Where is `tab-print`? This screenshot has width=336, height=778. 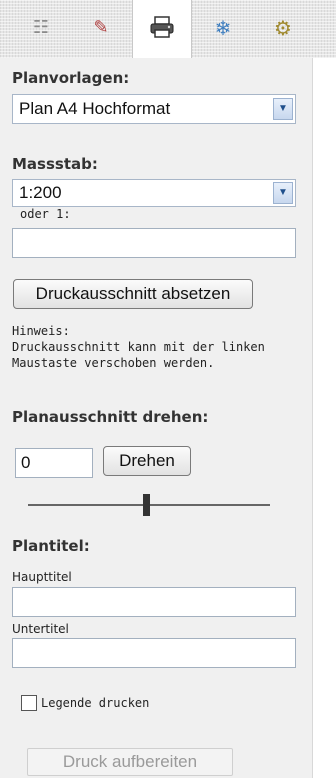
tab-print is located at coordinates (162, 29).